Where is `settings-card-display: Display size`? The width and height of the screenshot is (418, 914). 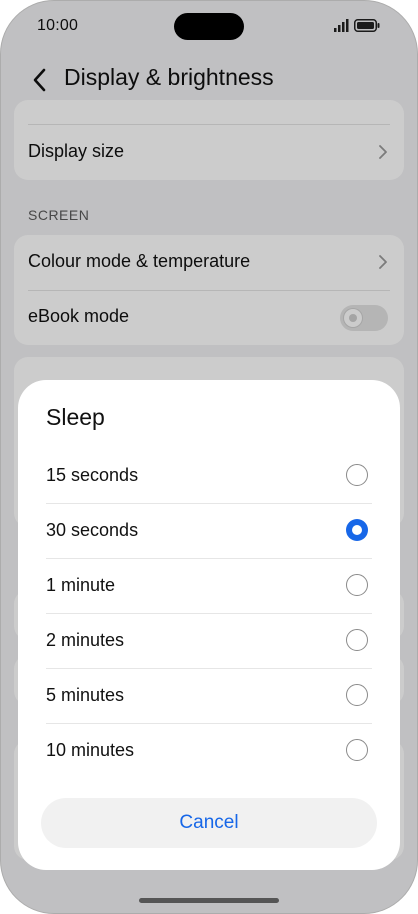
settings-card-display: Display size is located at coordinates (209, 140).